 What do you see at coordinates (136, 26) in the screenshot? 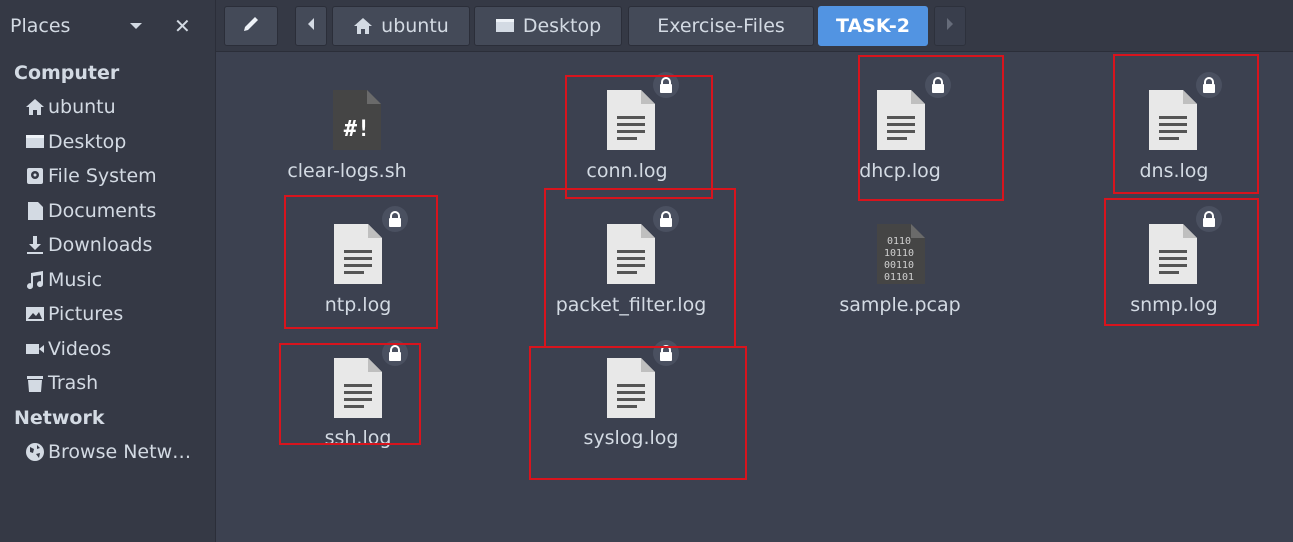
I see `chevron-down-icon` at bounding box center [136, 26].